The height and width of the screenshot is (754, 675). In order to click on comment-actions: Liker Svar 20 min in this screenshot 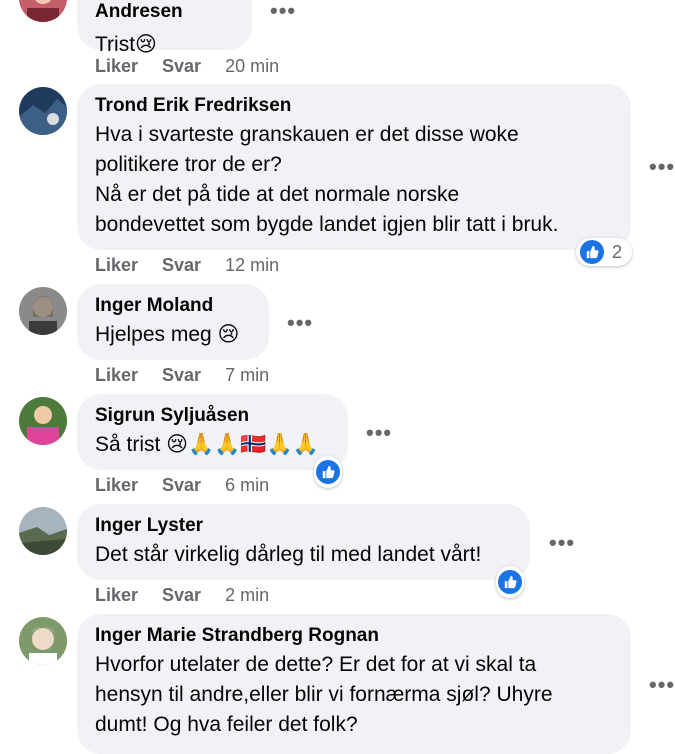, I will do `click(187, 66)`.